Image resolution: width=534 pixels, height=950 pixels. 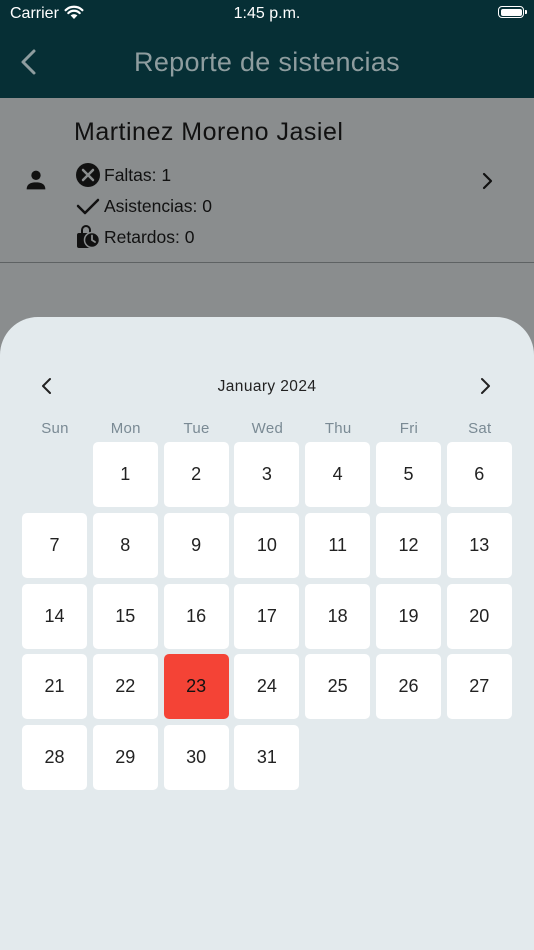 What do you see at coordinates (338, 474) in the screenshot?
I see `day-cell: 4` at bounding box center [338, 474].